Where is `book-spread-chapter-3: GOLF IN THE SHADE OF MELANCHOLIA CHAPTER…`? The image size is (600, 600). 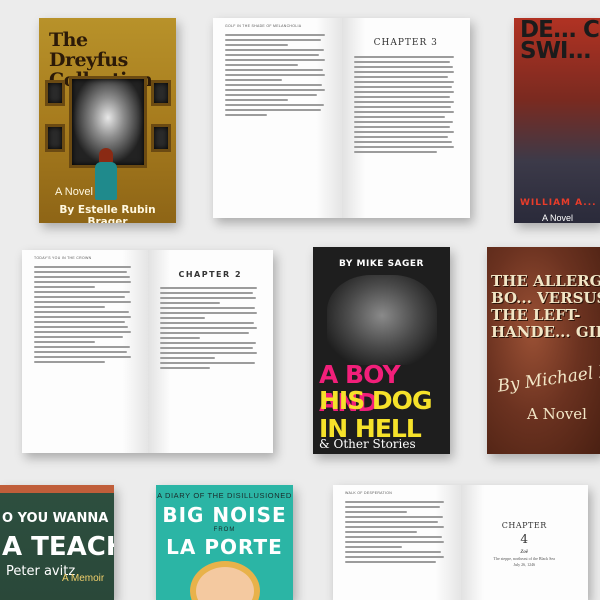
book-spread-chapter-3: GOLF IN THE SHADE OF MELANCHOLIA CHAPTER… is located at coordinates (341, 118).